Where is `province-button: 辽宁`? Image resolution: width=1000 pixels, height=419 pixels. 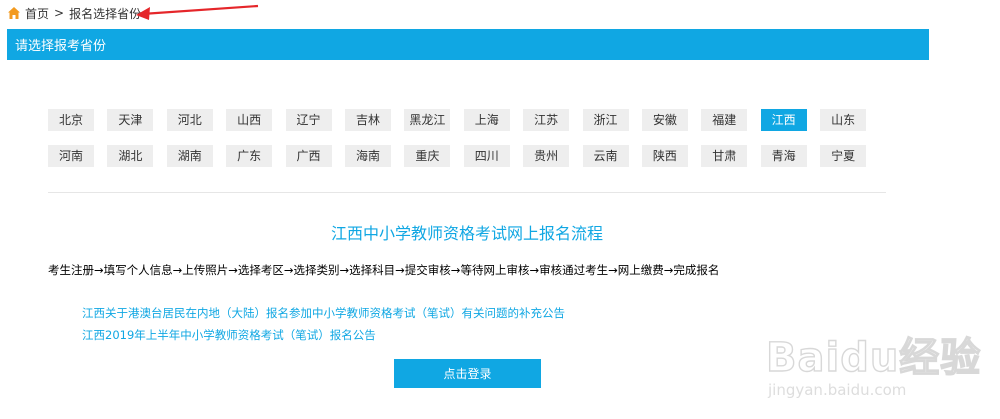 province-button: 辽宁 is located at coordinates (308, 120).